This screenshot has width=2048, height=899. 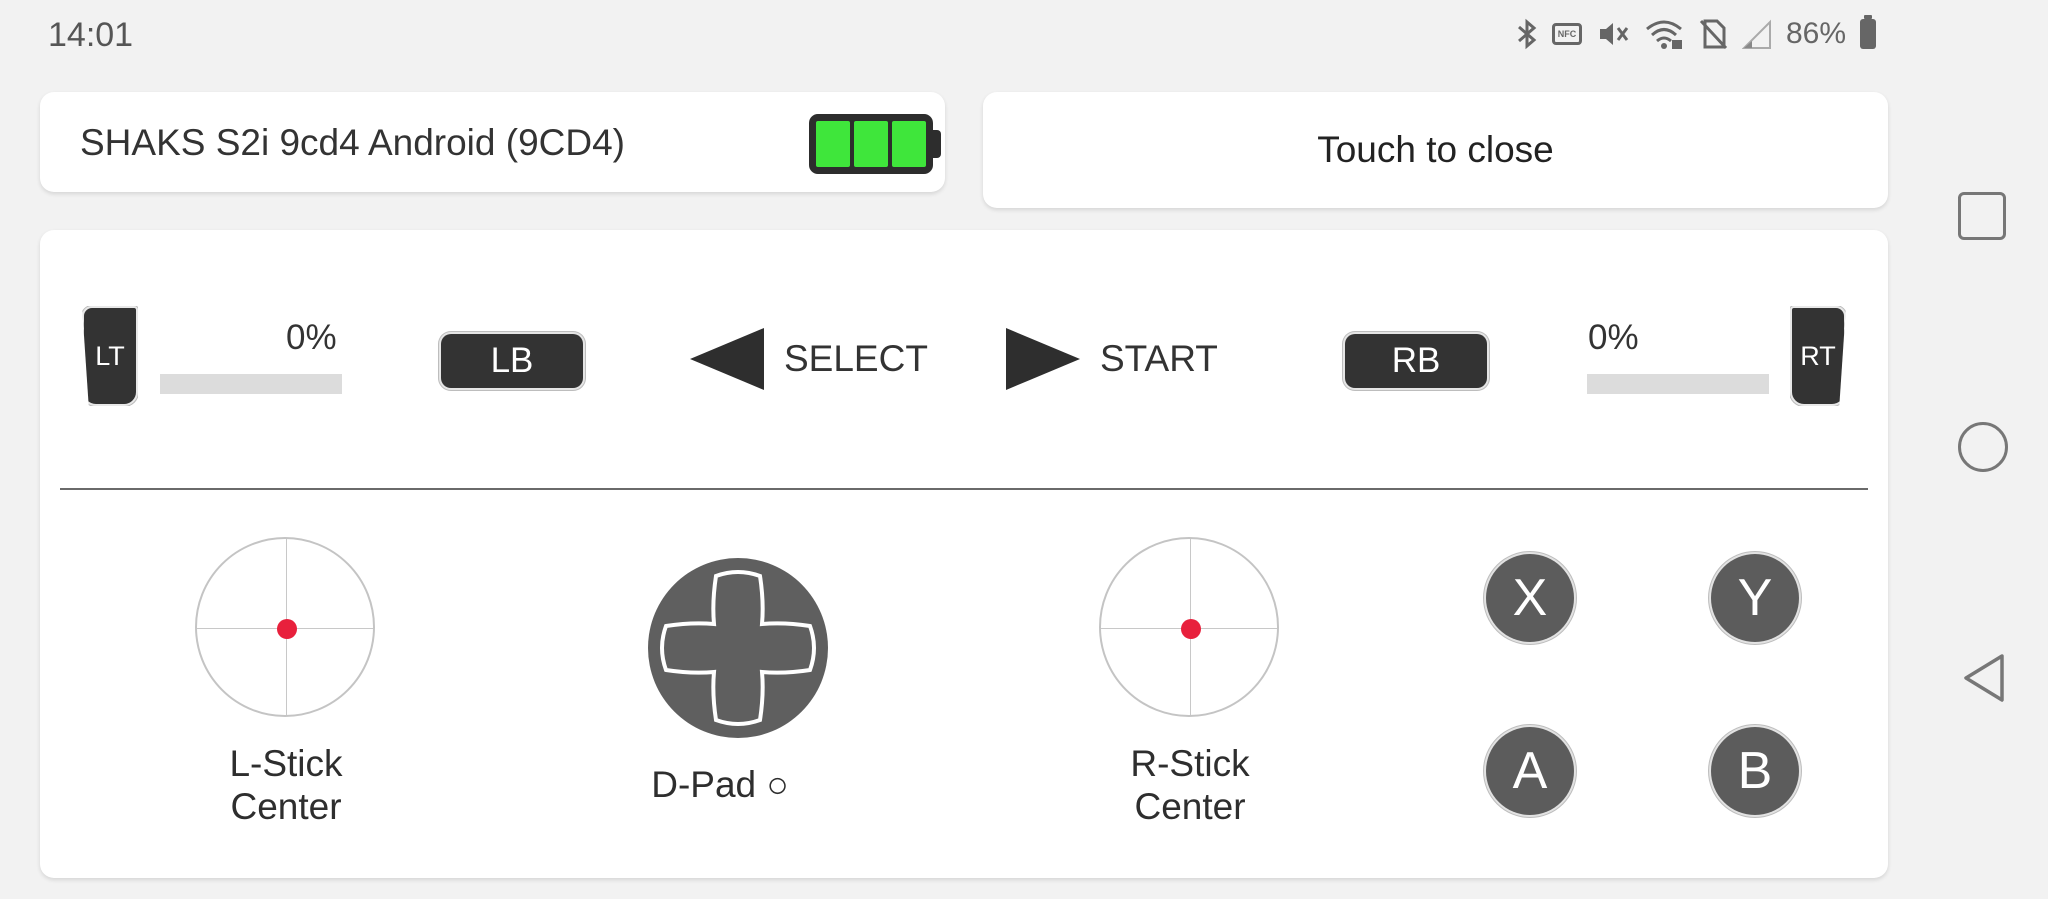 I want to click on dpad-caption: D-Pad ○, so click(x=720, y=784).